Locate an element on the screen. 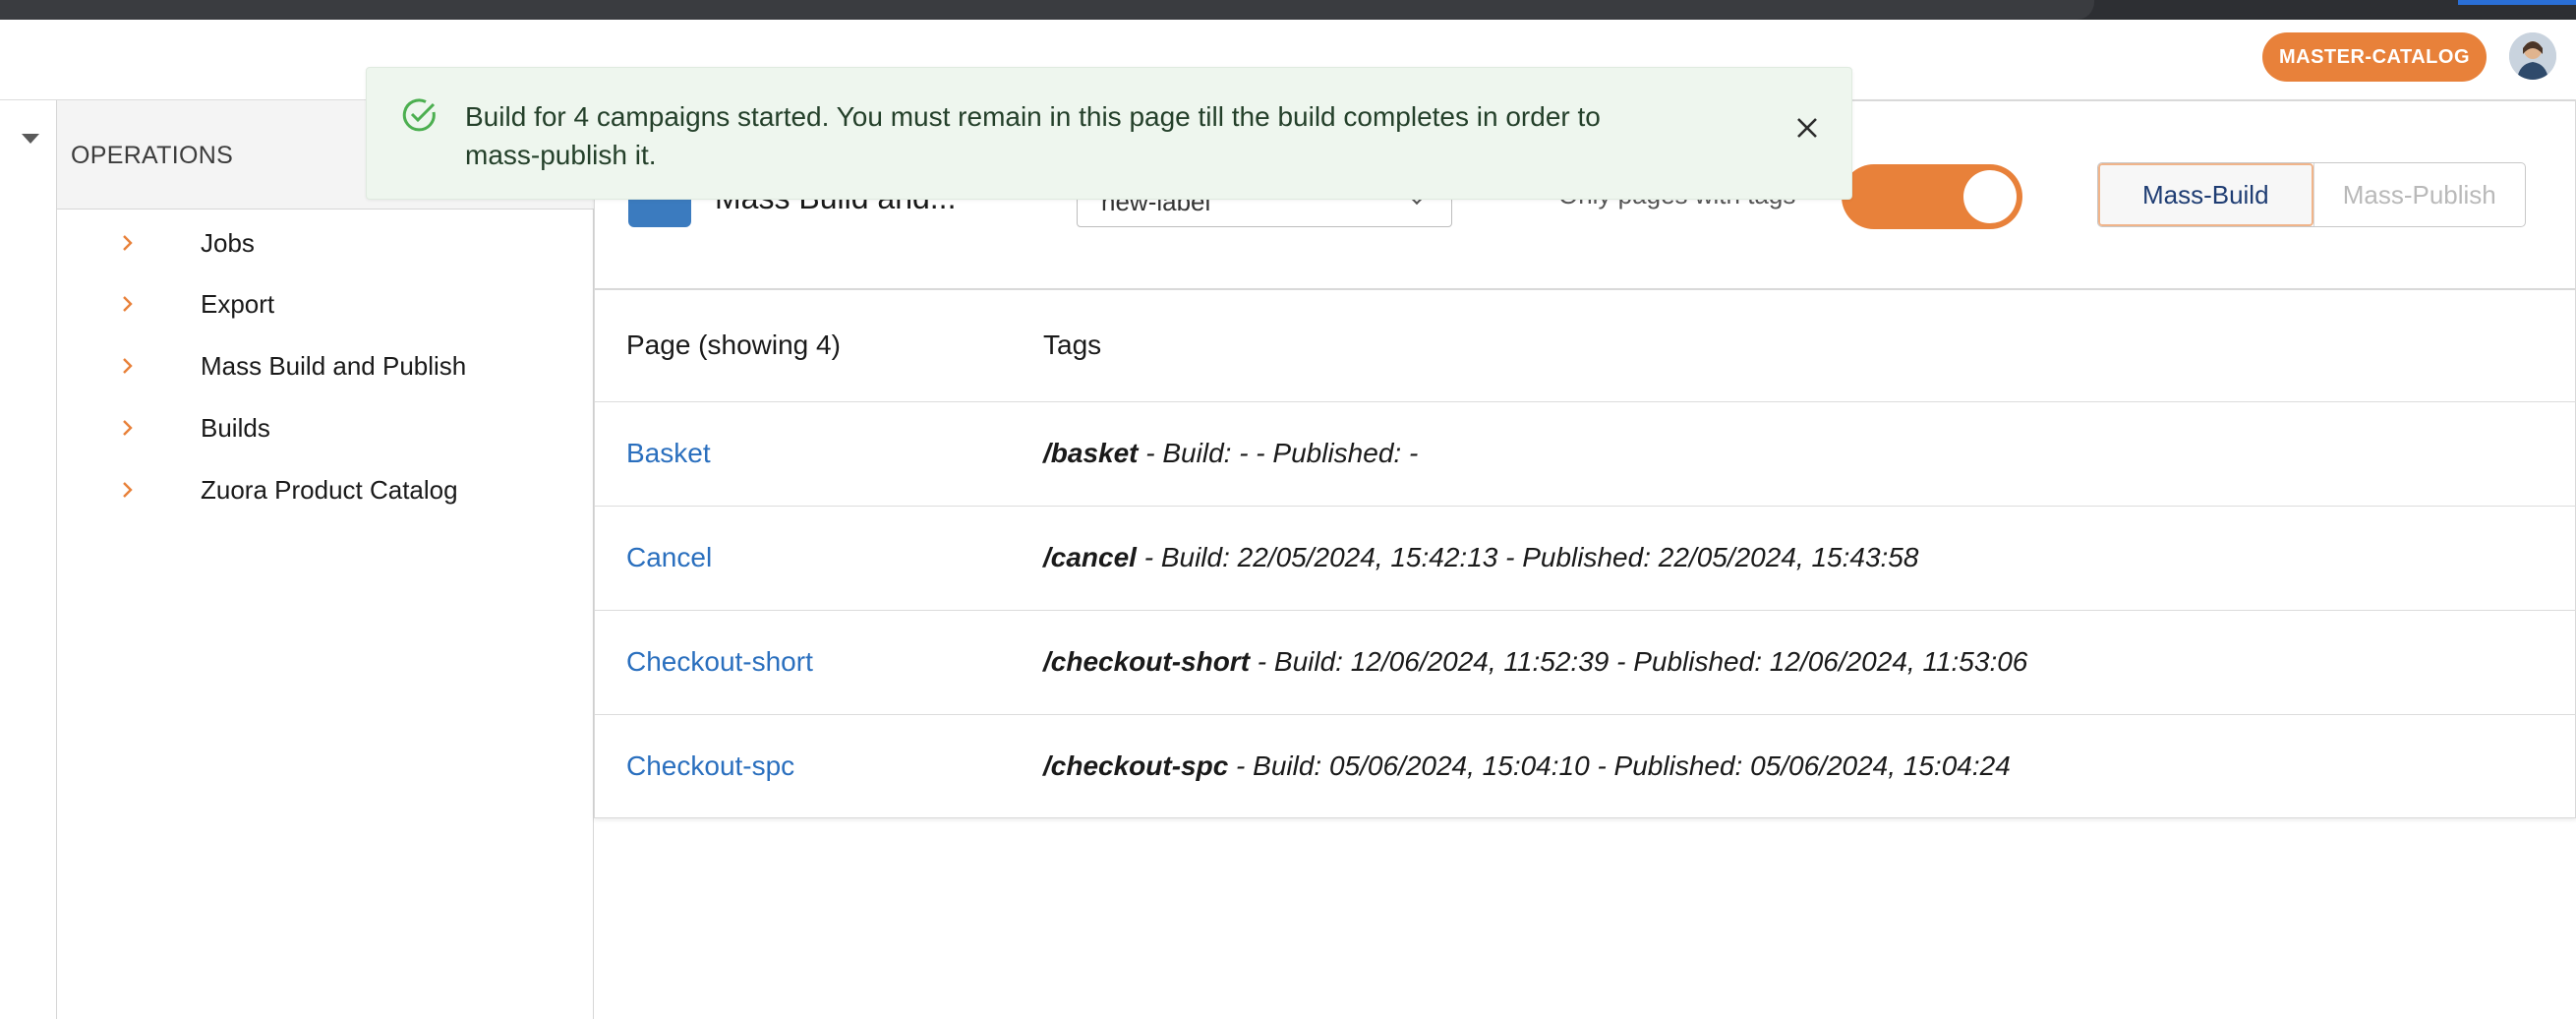 This screenshot has width=2576, height=1019. page-slug: /cancel is located at coordinates (1090, 557).